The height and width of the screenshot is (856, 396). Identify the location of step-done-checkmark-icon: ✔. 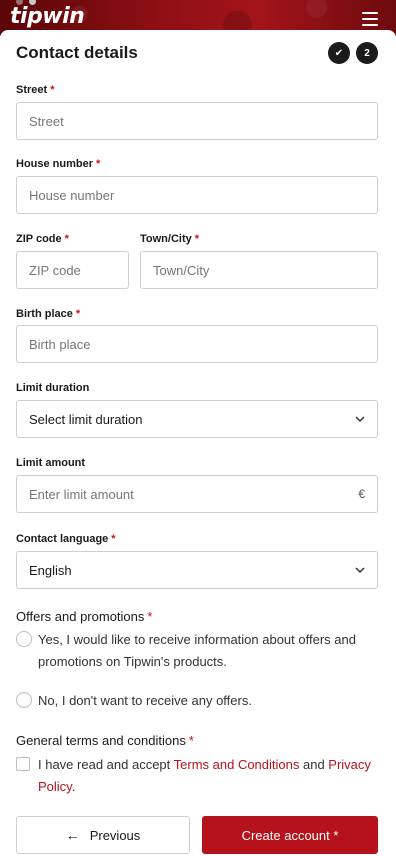
(339, 53).